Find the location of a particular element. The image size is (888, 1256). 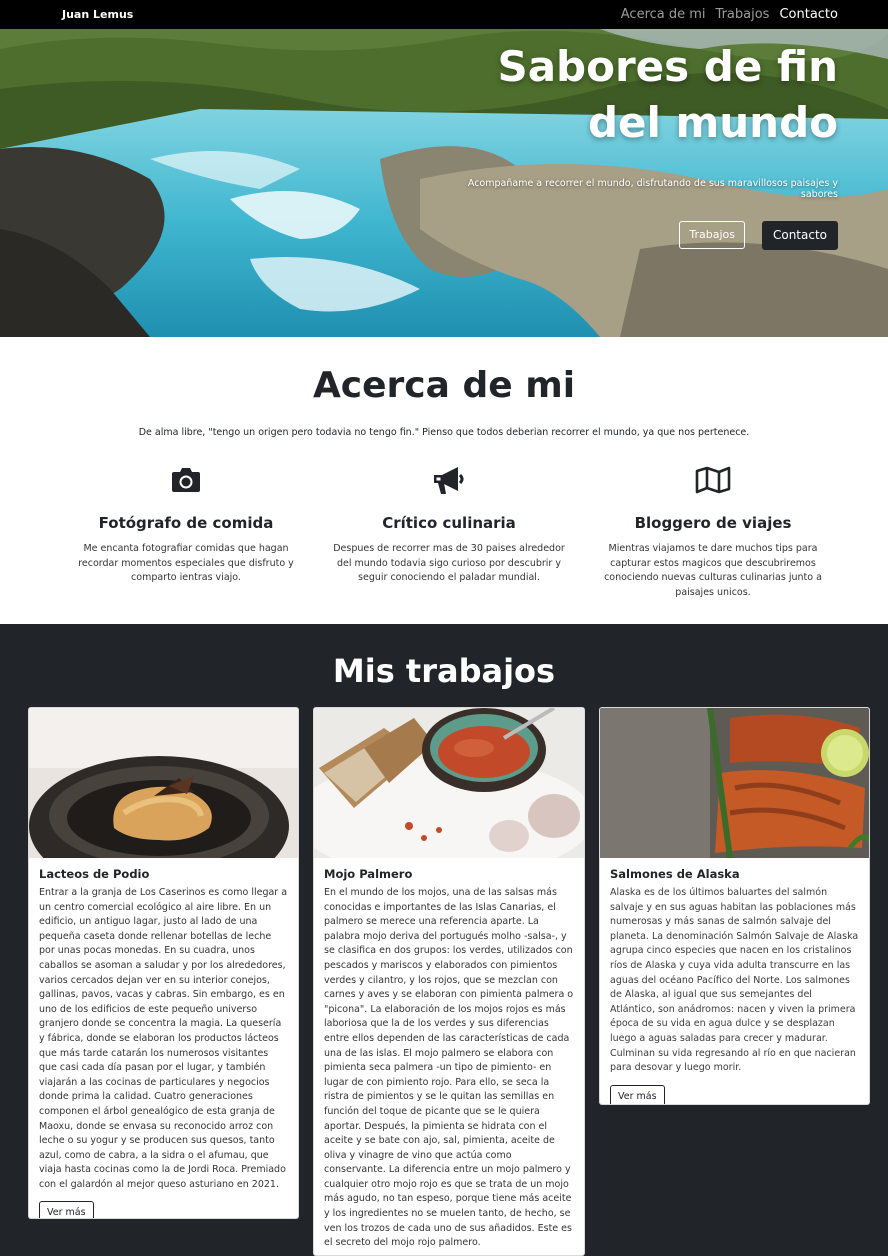

hero-buttons: Trabajos Contacto is located at coordinates (758, 235).